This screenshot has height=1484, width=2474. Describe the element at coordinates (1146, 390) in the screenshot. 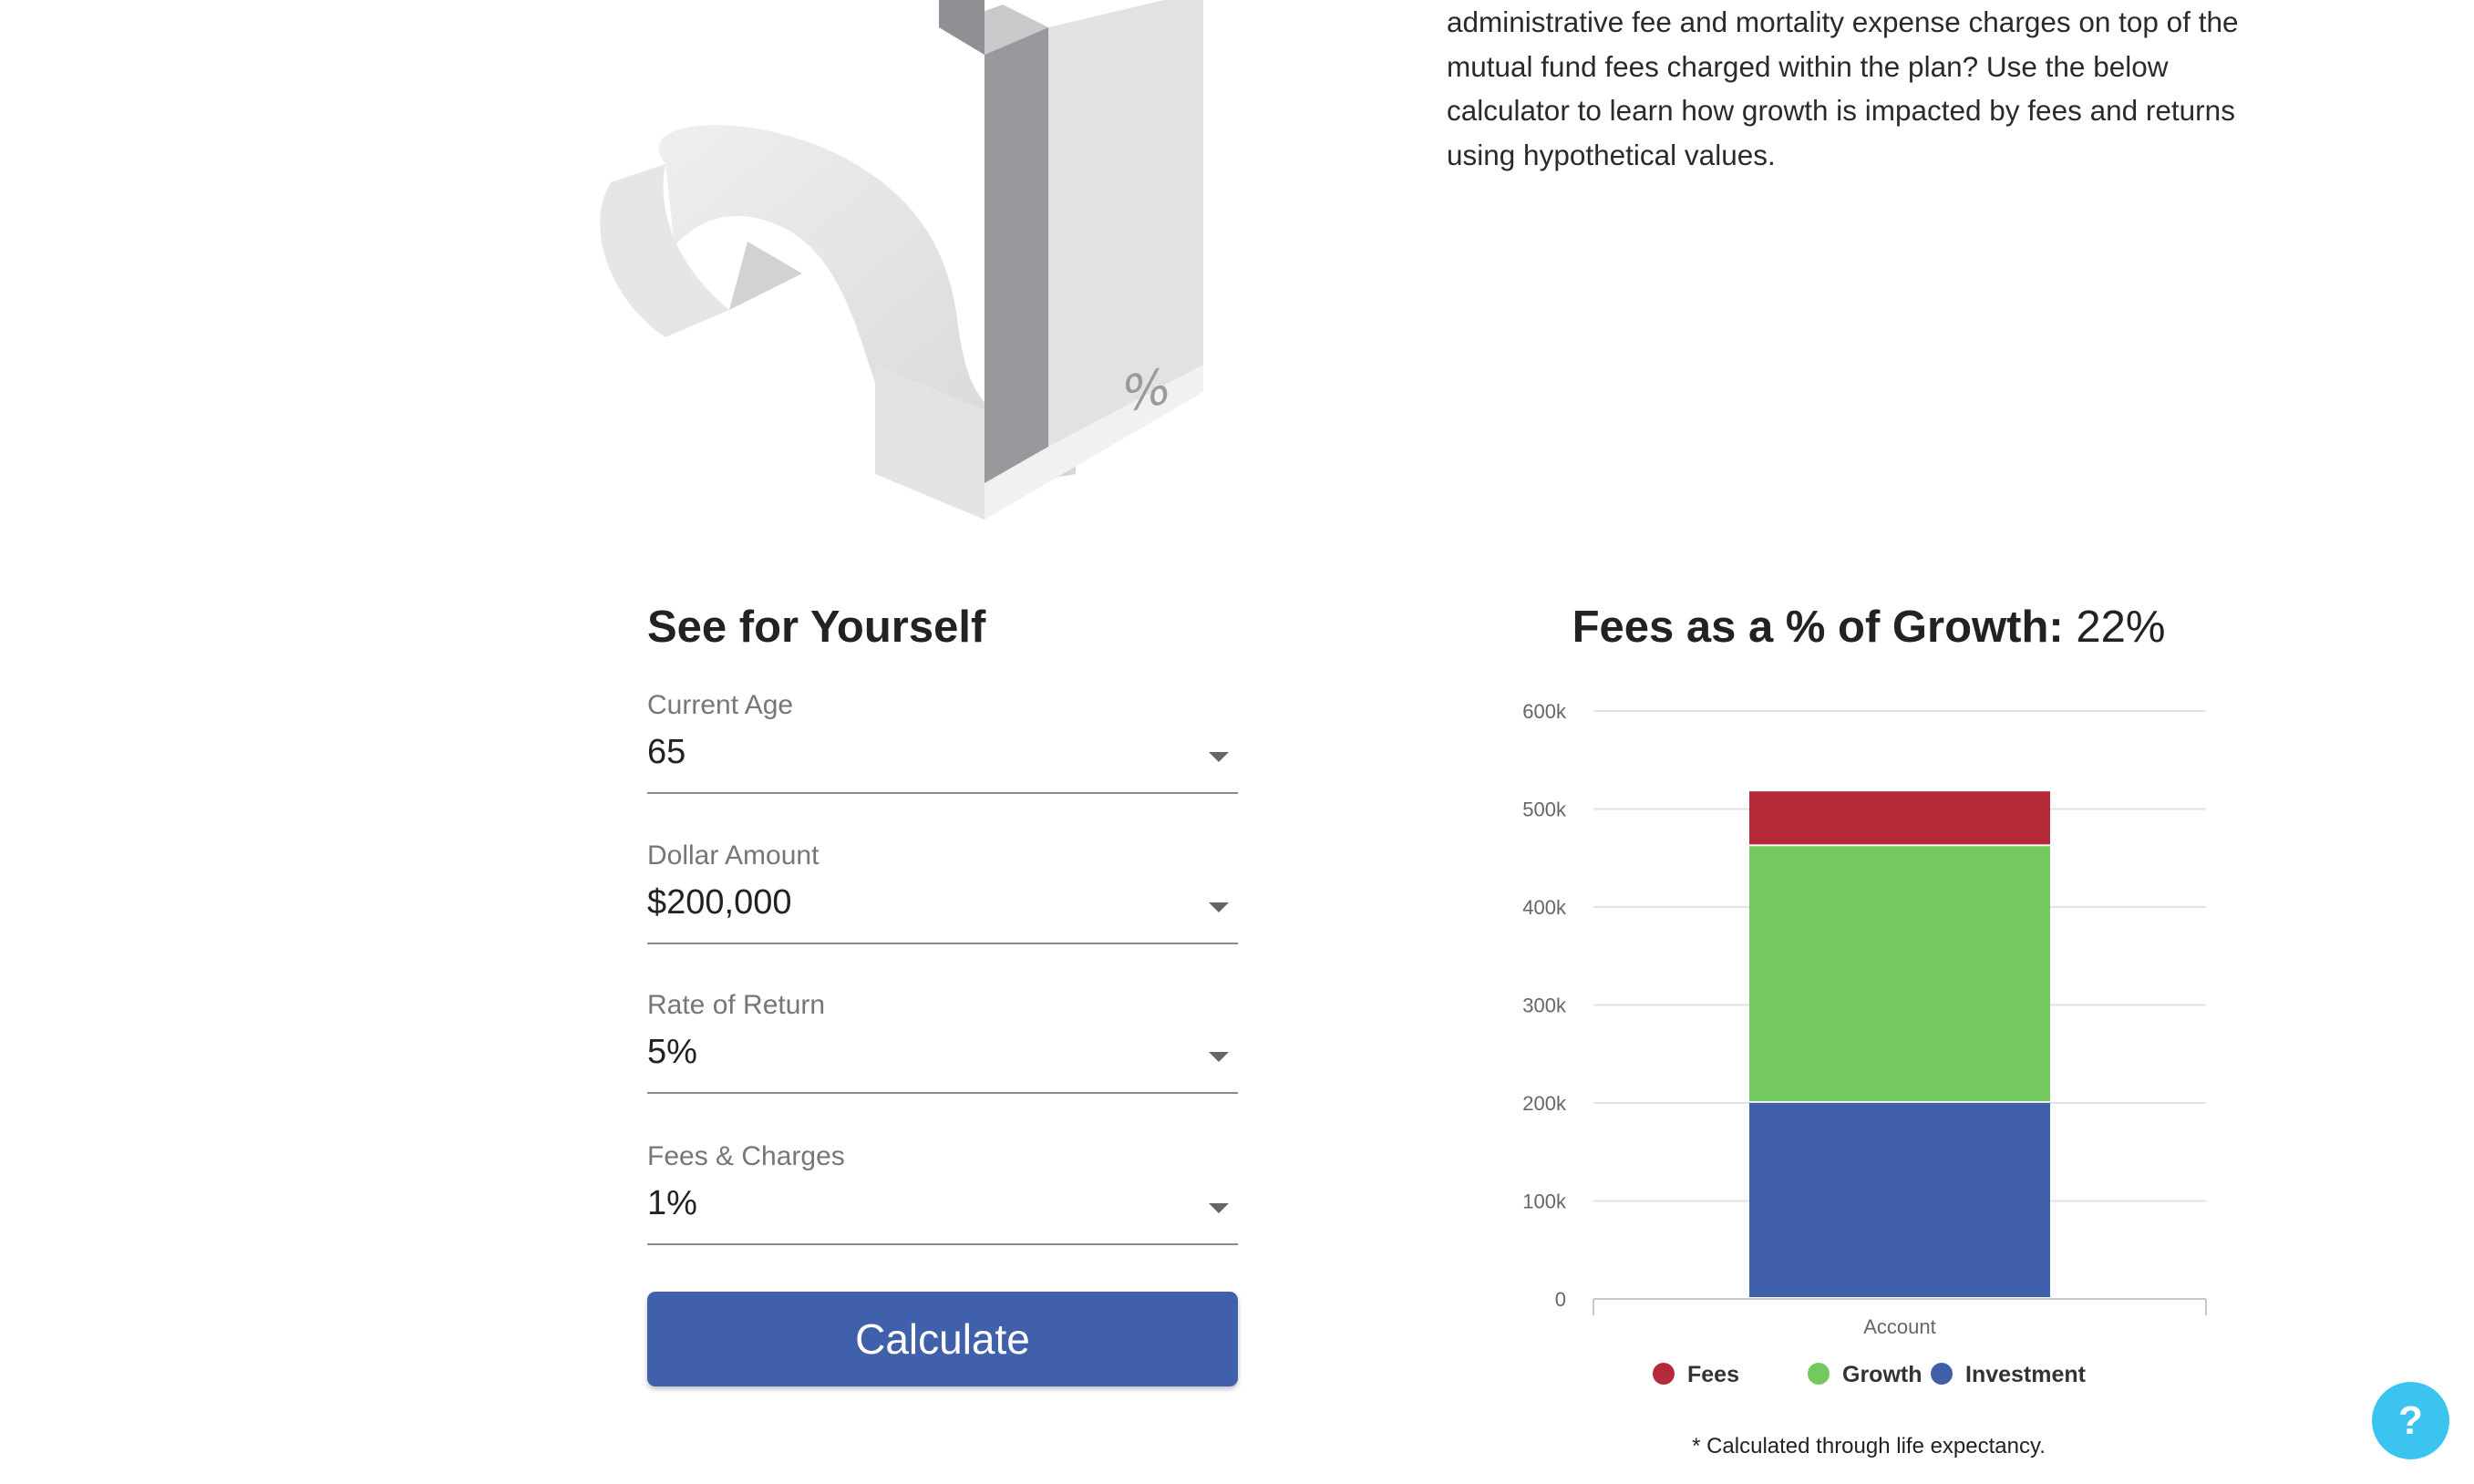

I see `percent-glyph: %` at that location.